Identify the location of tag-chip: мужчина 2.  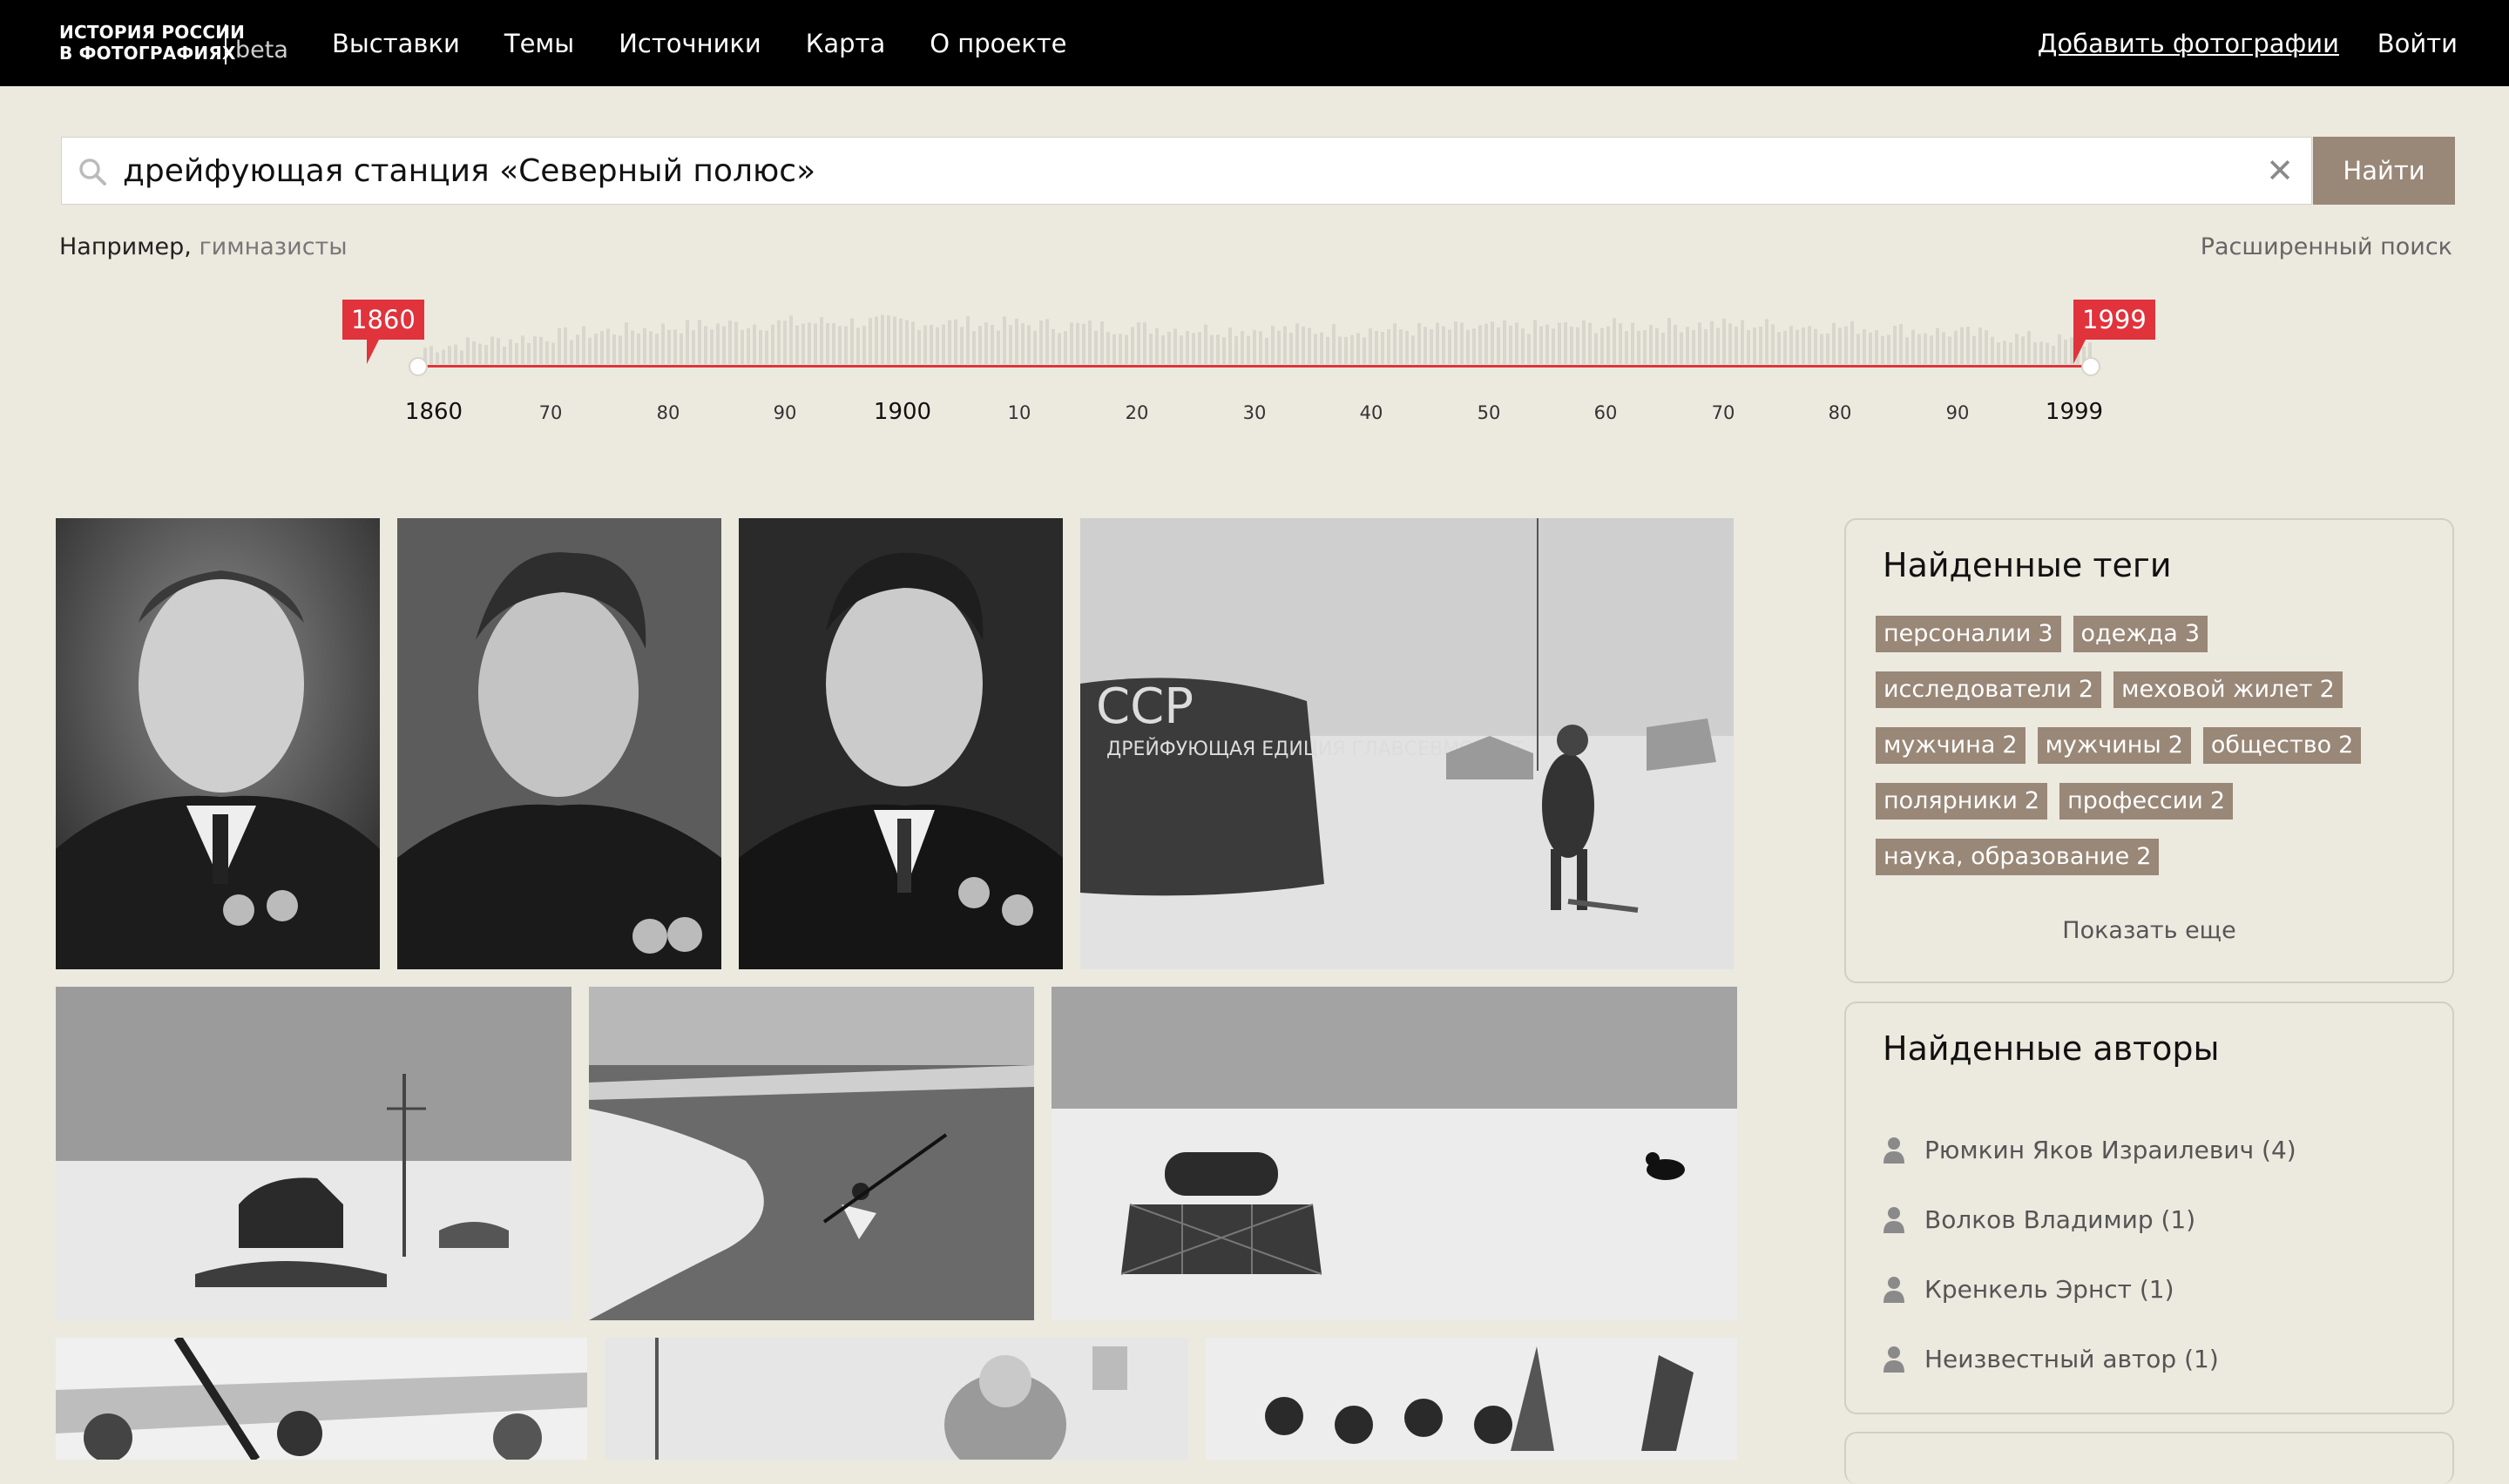
(1950, 745).